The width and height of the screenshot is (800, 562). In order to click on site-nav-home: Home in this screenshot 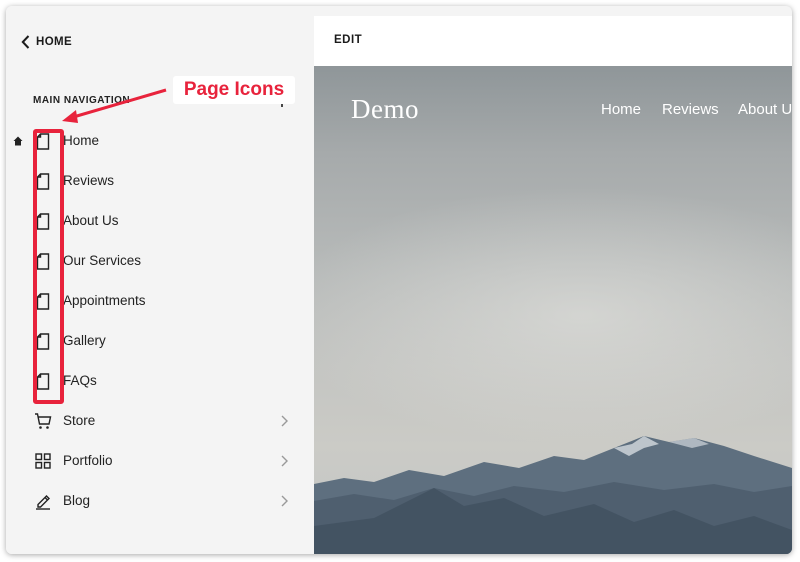, I will do `click(621, 109)`.